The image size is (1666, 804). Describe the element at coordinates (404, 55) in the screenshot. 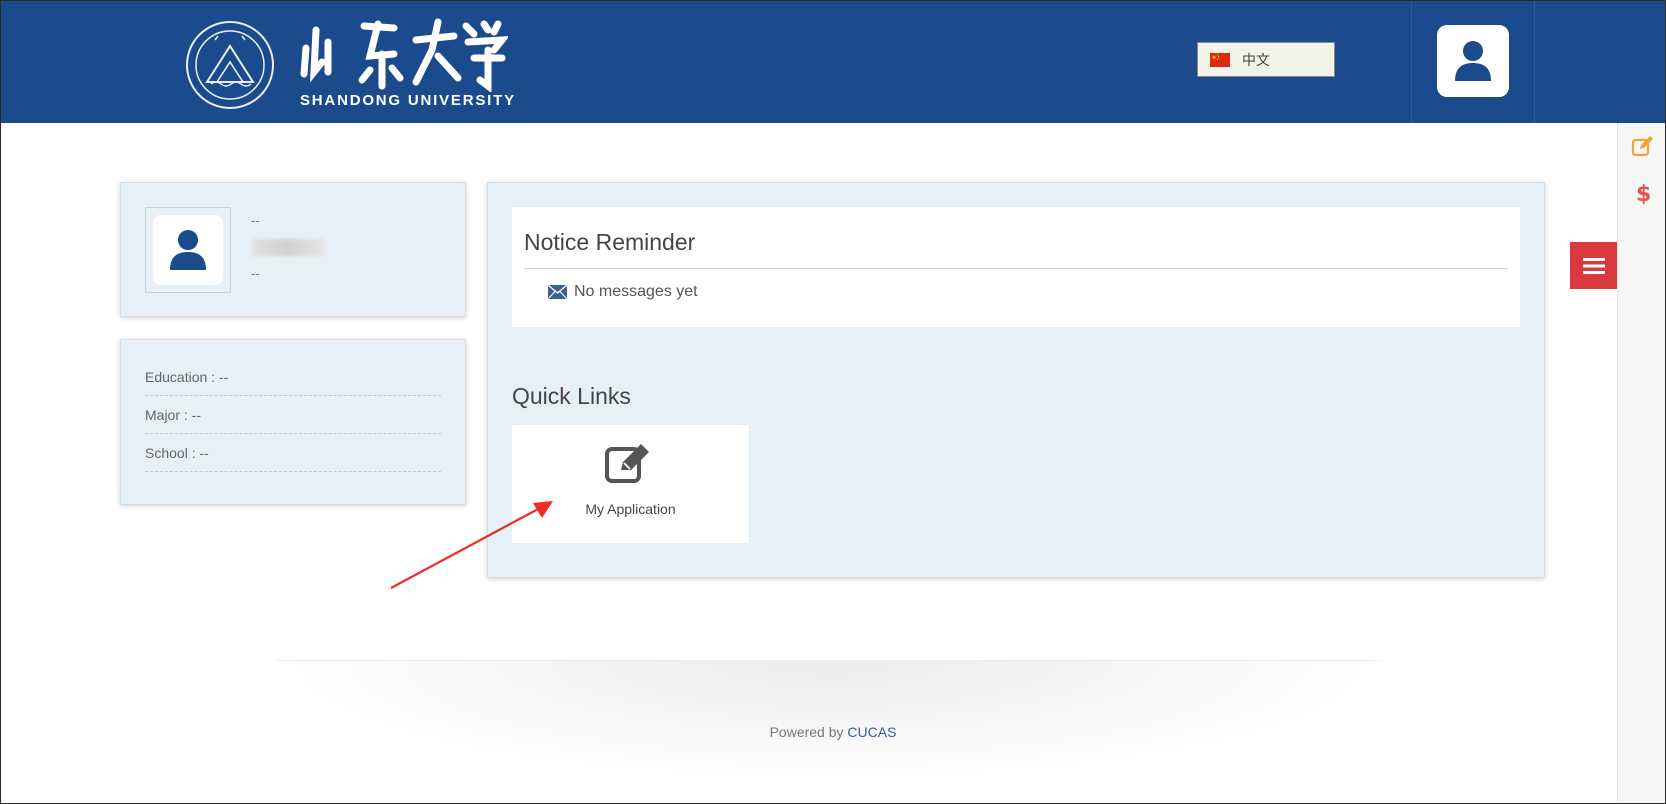

I see `university-calligraphy-logo` at that location.